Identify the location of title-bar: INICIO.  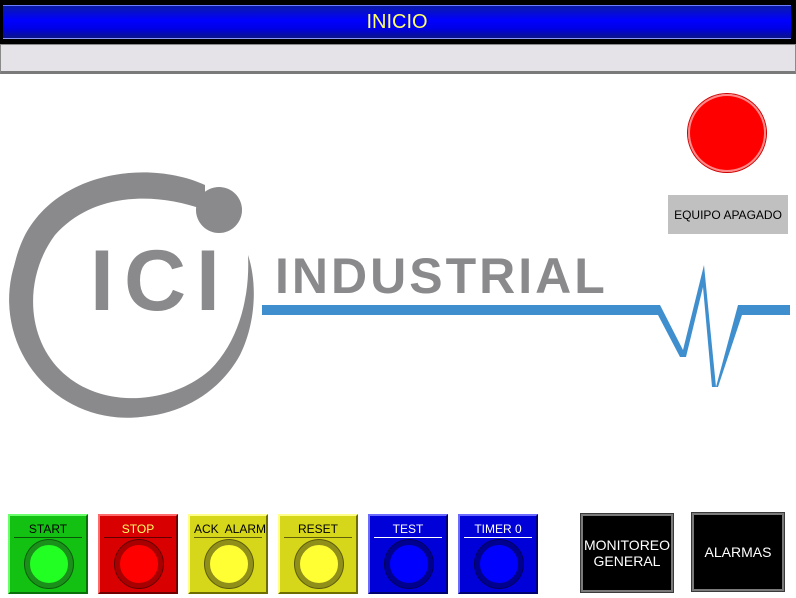
(398, 22).